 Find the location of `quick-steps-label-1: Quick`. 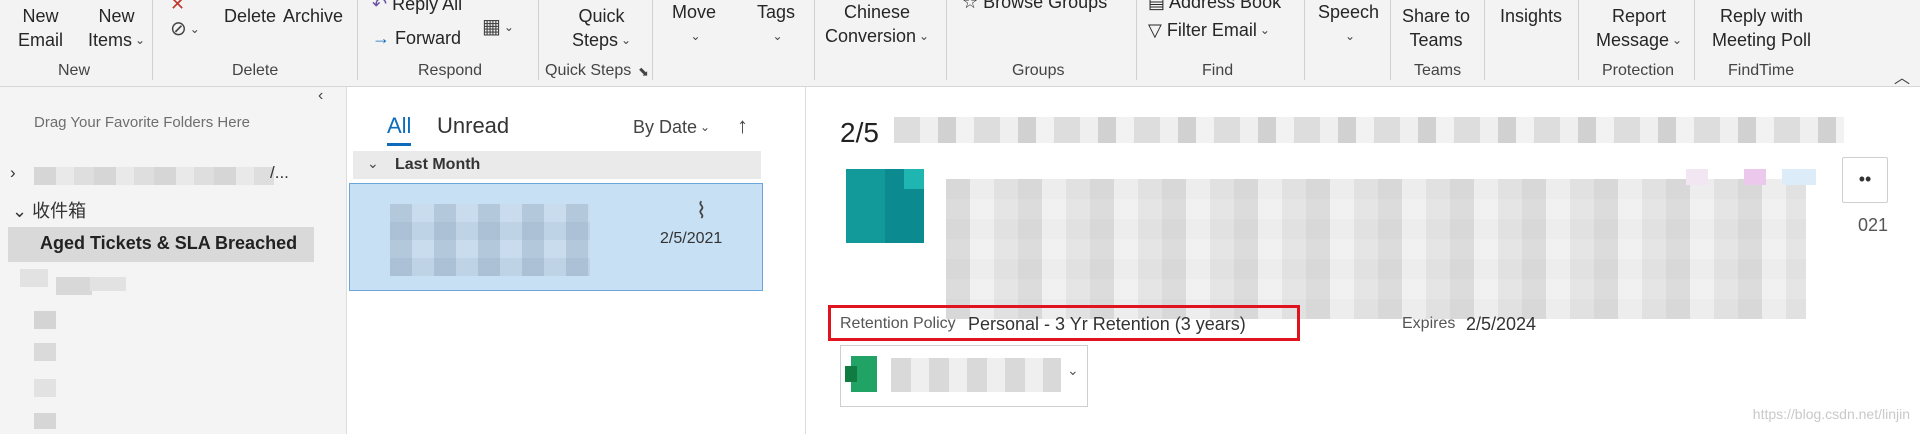

quick-steps-label-1: Quick is located at coordinates (601, 16).